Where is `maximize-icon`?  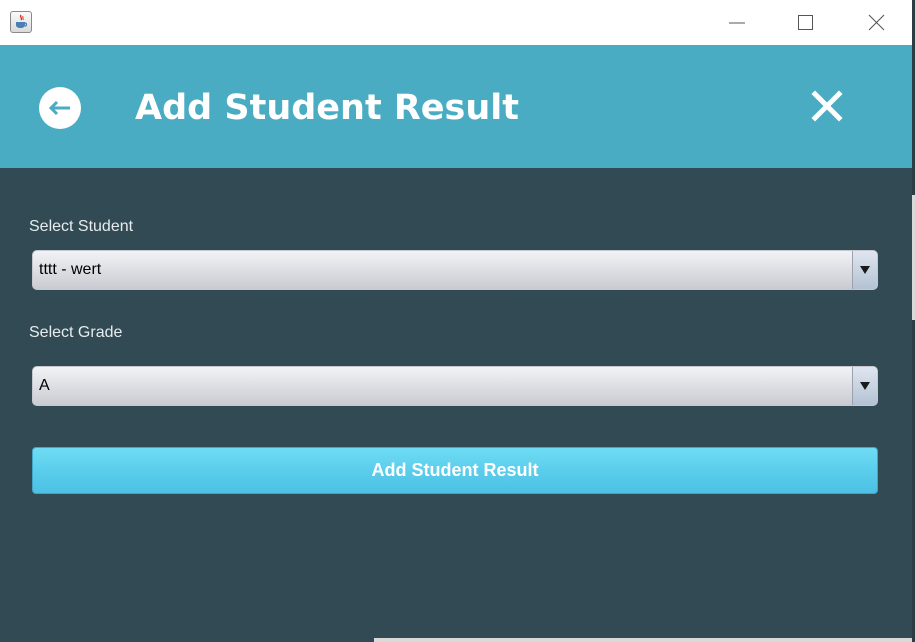
maximize-icon is located at coordinates (805, 22).